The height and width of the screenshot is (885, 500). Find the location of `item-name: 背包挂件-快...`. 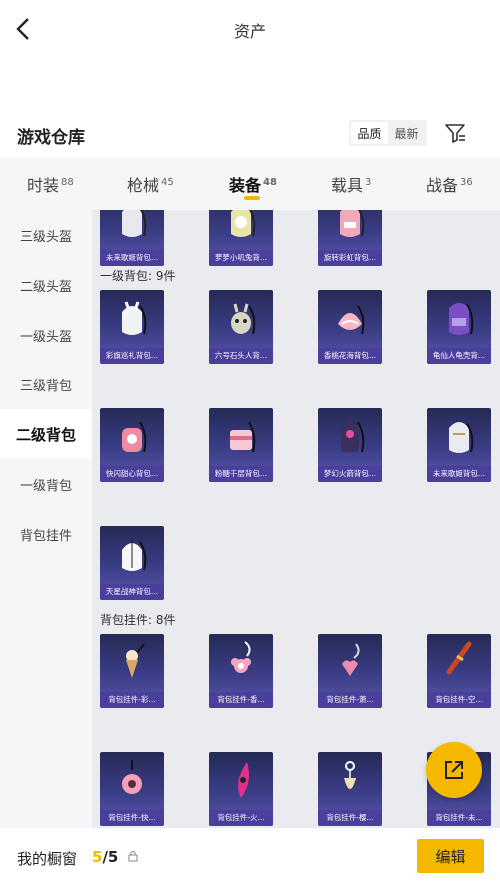

item-name: 背包挂件-快... is located at coordinates (132, 818).